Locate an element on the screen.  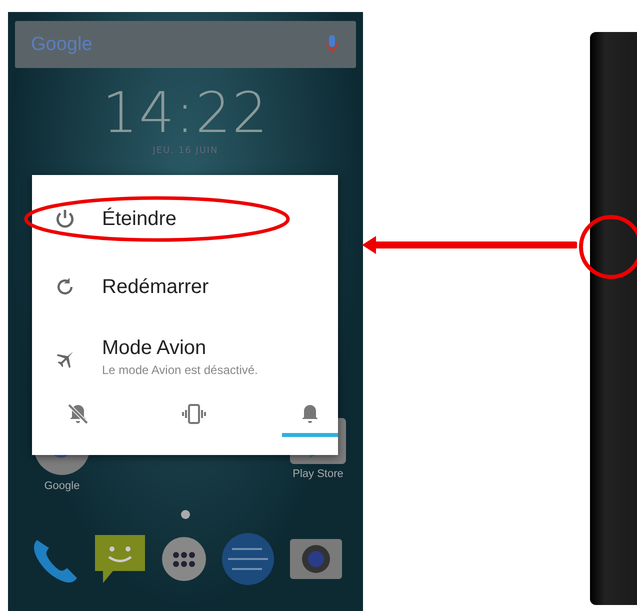
clock-date: JEU. 16 JUIN is located at coordinates (185, 151).